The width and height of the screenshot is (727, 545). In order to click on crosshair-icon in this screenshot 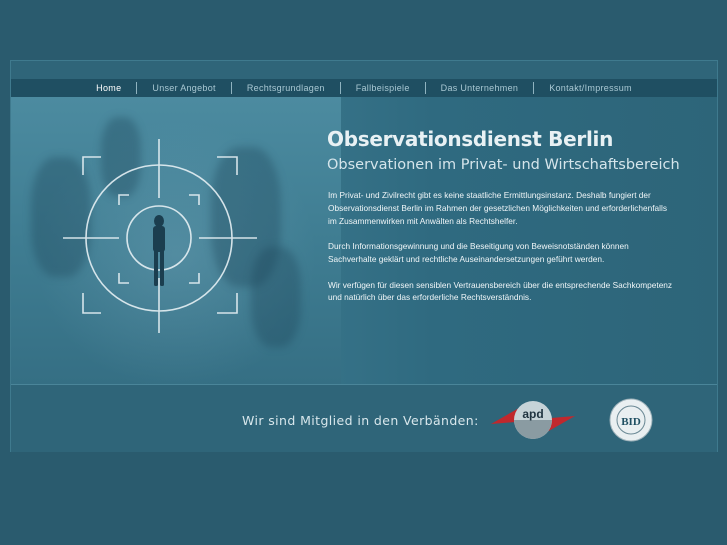, I will do `click(160, 236)`.